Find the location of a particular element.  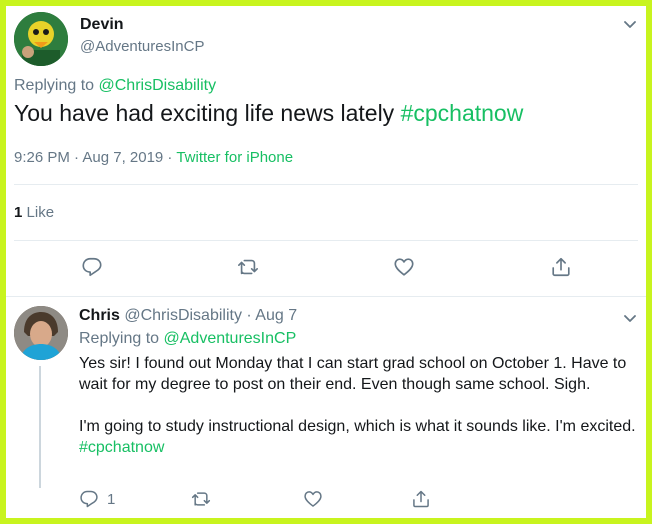

reply-action-bar: 1 is located at coordinates (289, 499).